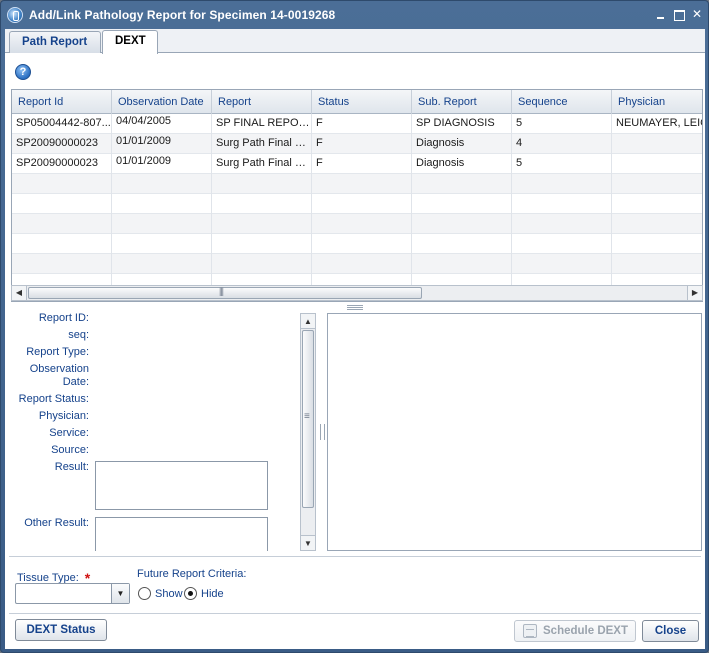 This screenshot has height=653, width=709. I want to click on horizontal-splitter-handle, so click(355, 307).